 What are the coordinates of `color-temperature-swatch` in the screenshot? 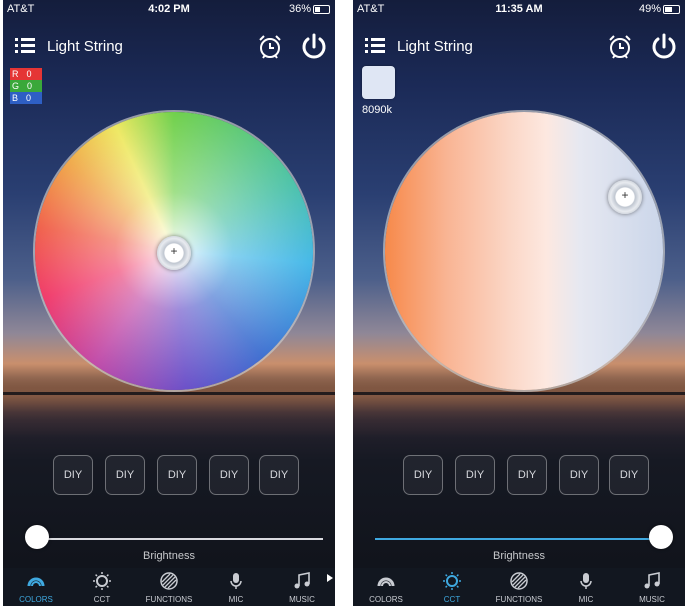 It's located at (378, 82).